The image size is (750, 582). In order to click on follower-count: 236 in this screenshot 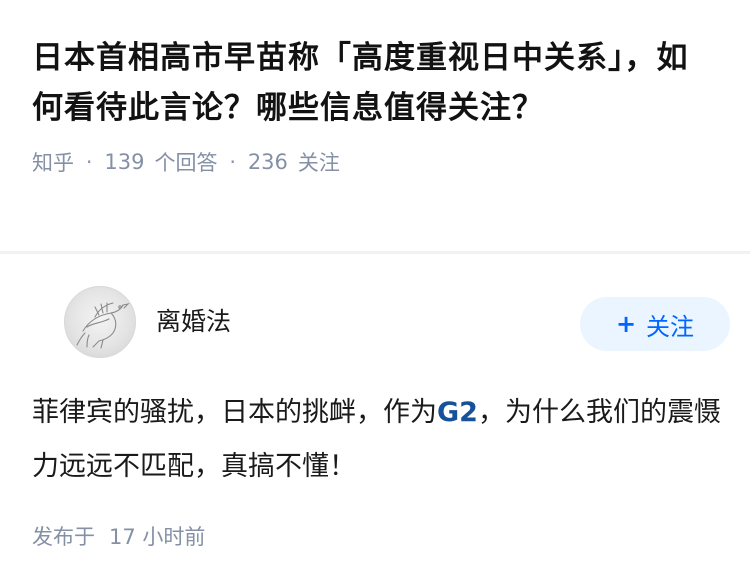, I will do `click(267, 162)`.